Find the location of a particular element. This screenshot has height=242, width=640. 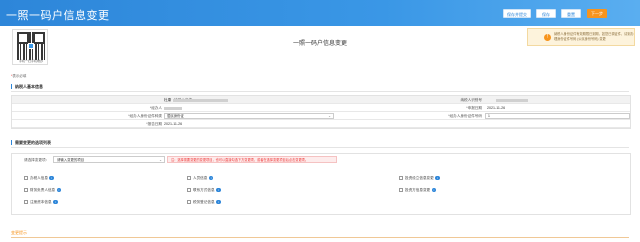

required-note: *表示必填 is located at coordinates (18, 76).